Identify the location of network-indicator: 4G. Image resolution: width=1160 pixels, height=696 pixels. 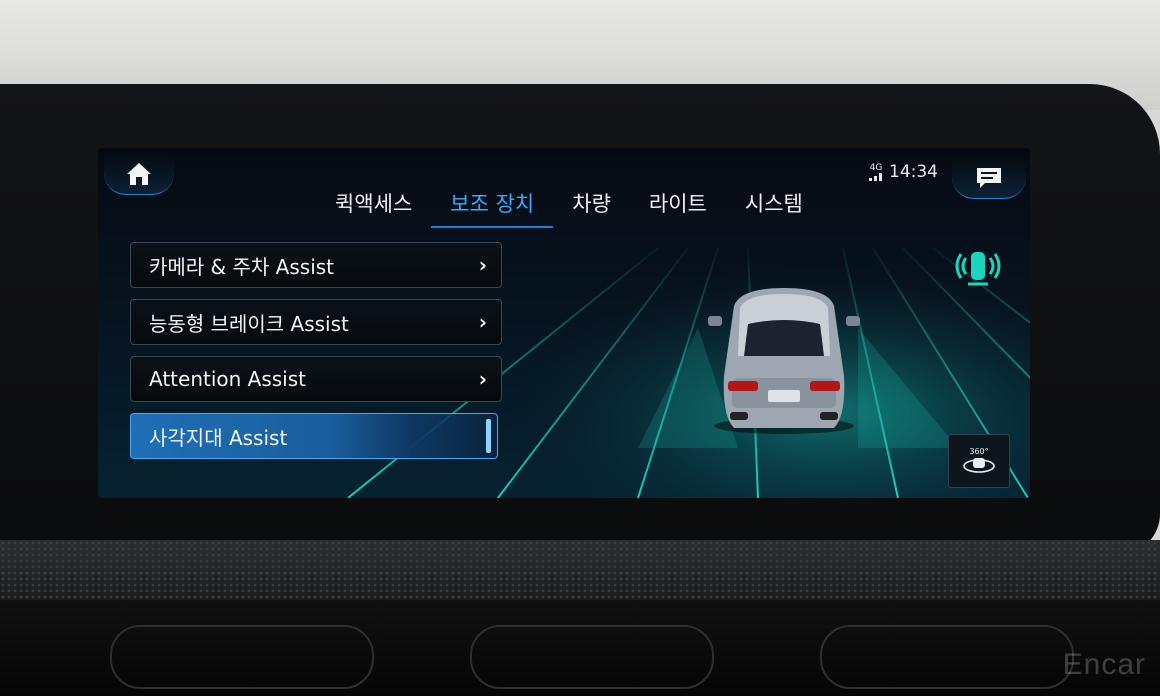
(876, 172).